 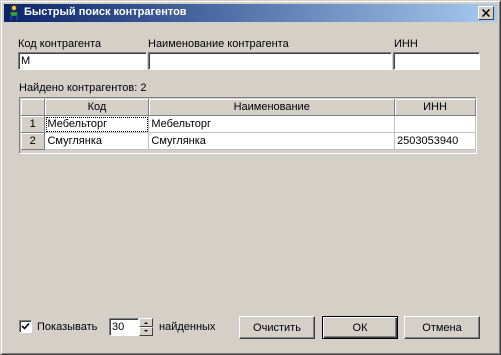 I want to click on spin-down-button, so click(x=146, y=331).